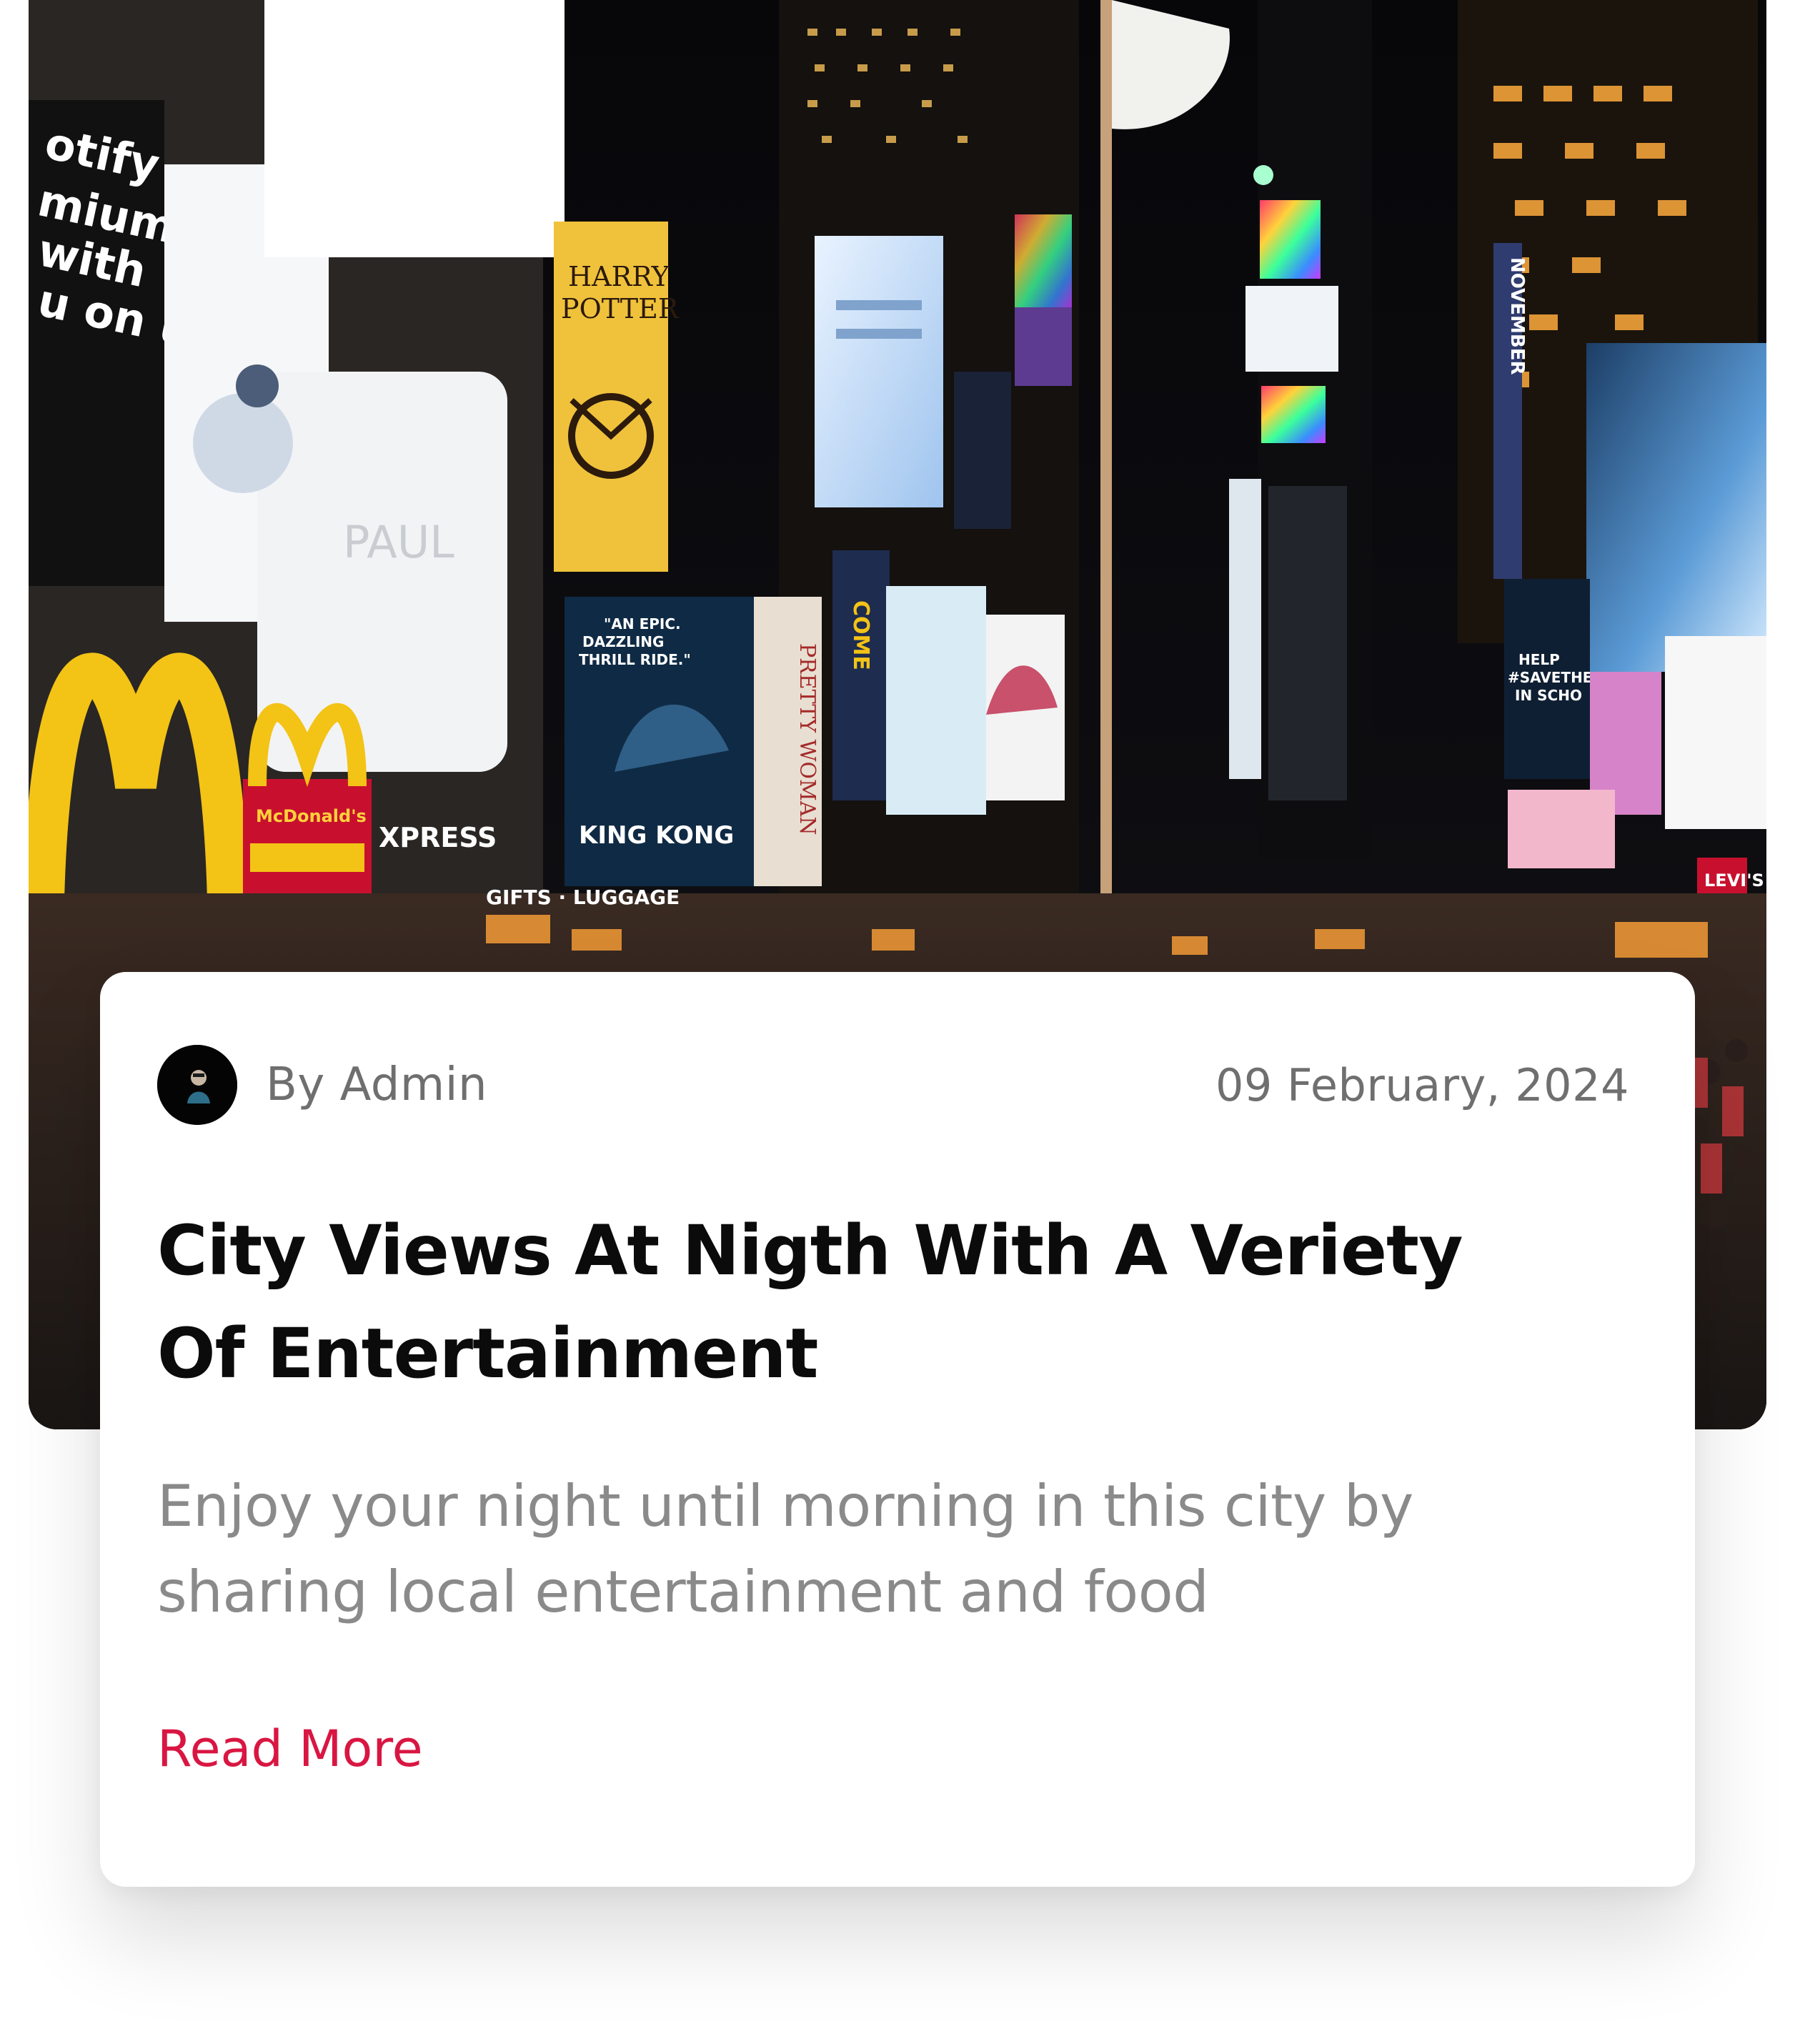 Image resolution: width=1795 pixels, height=2044 pixels. What do you see at coordinates (861, 635) in the screenshot?
I see `svg-text: COME` at bounding box center [861, 635].